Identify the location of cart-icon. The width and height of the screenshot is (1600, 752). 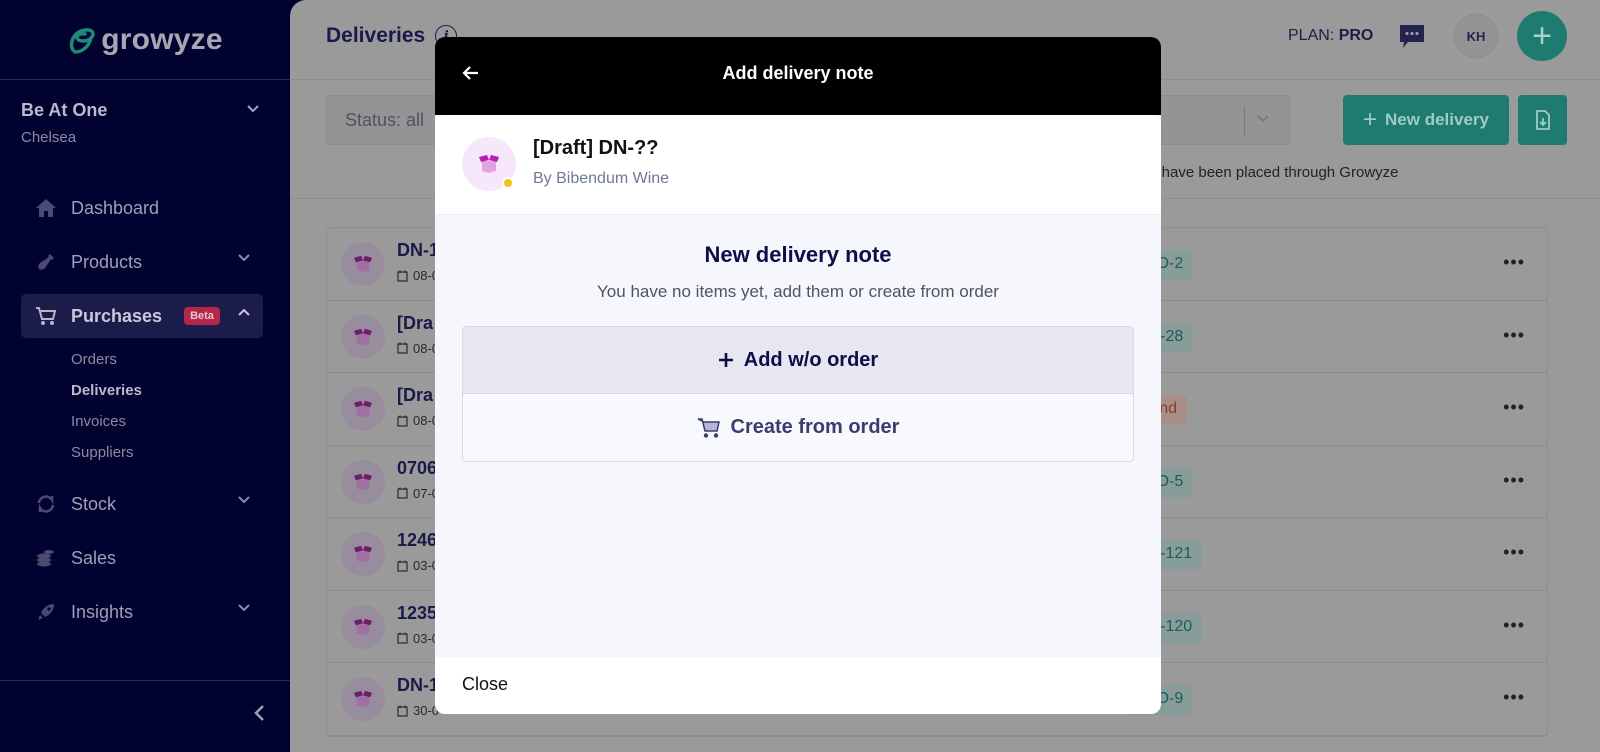
(46, 316).